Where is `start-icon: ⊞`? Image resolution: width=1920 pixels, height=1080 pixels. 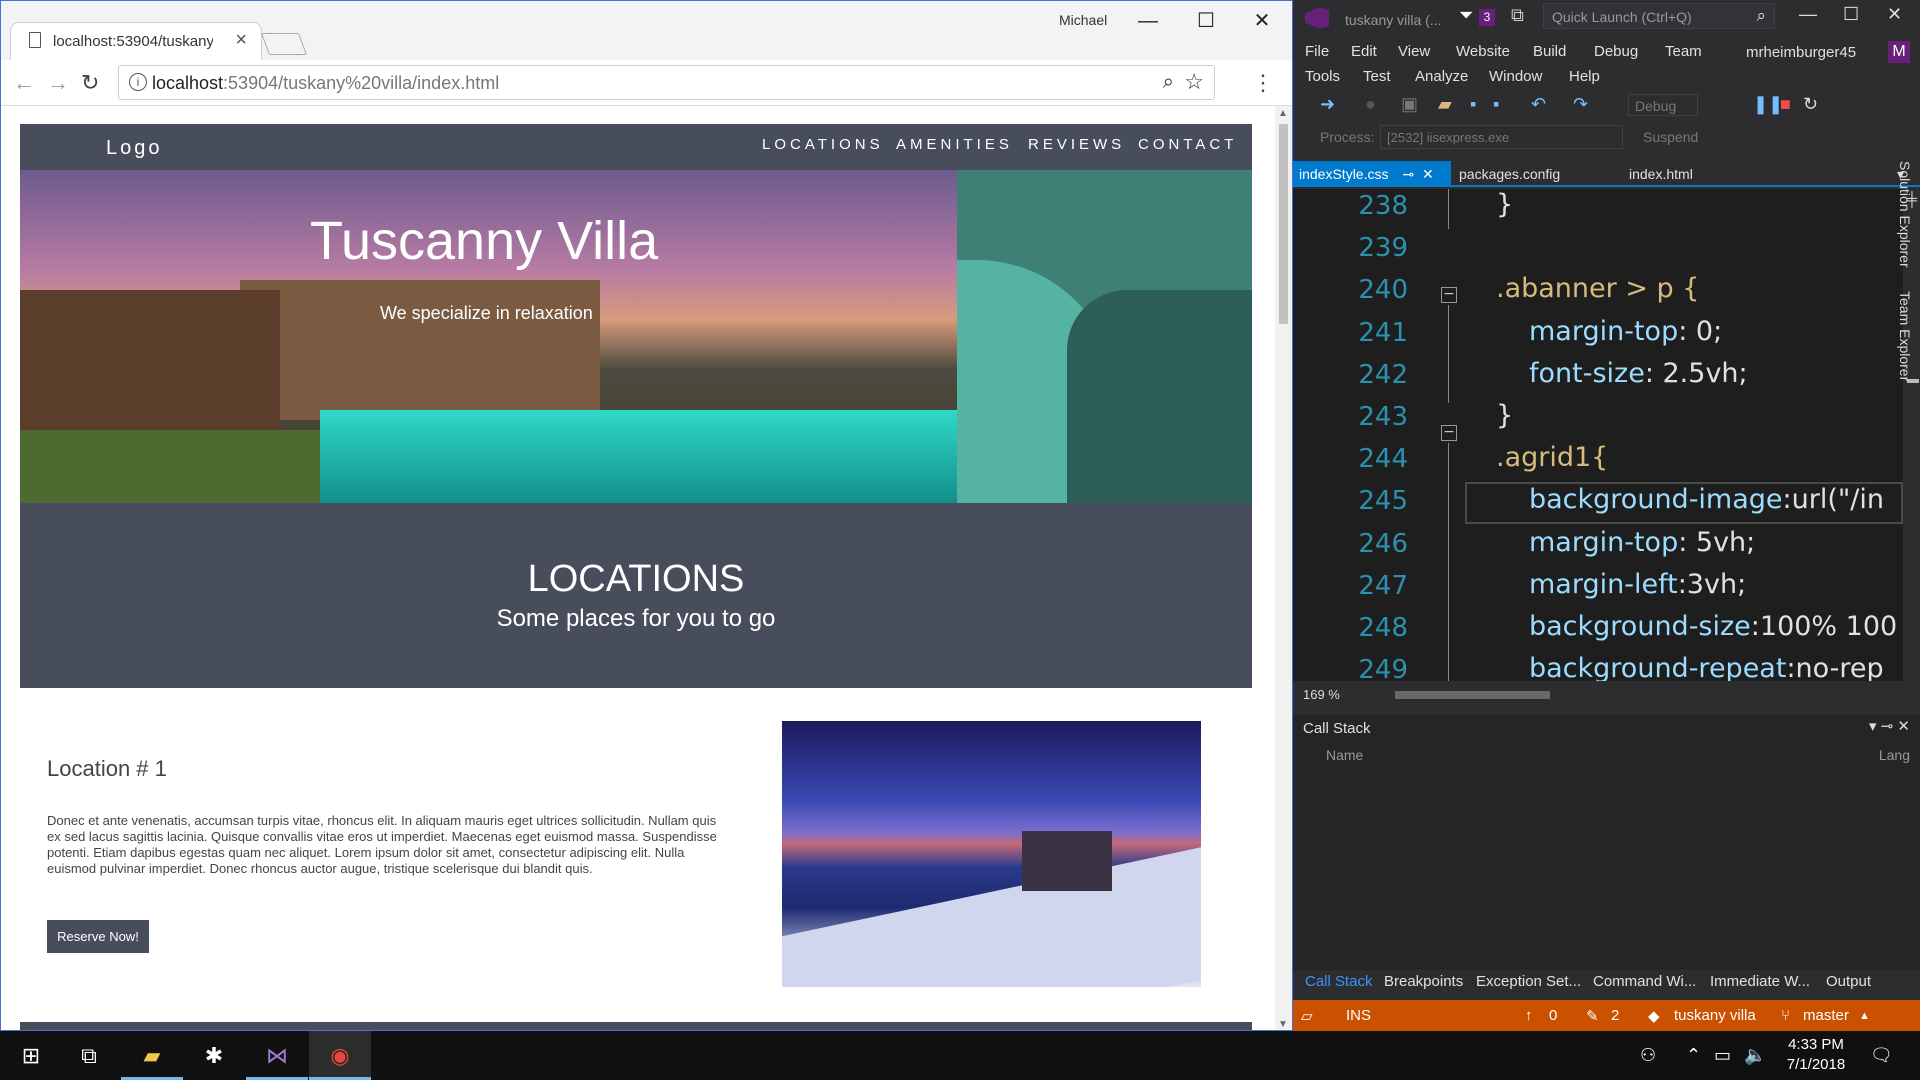 start-icon: ⊞ is located at coordinates (31, 1055).